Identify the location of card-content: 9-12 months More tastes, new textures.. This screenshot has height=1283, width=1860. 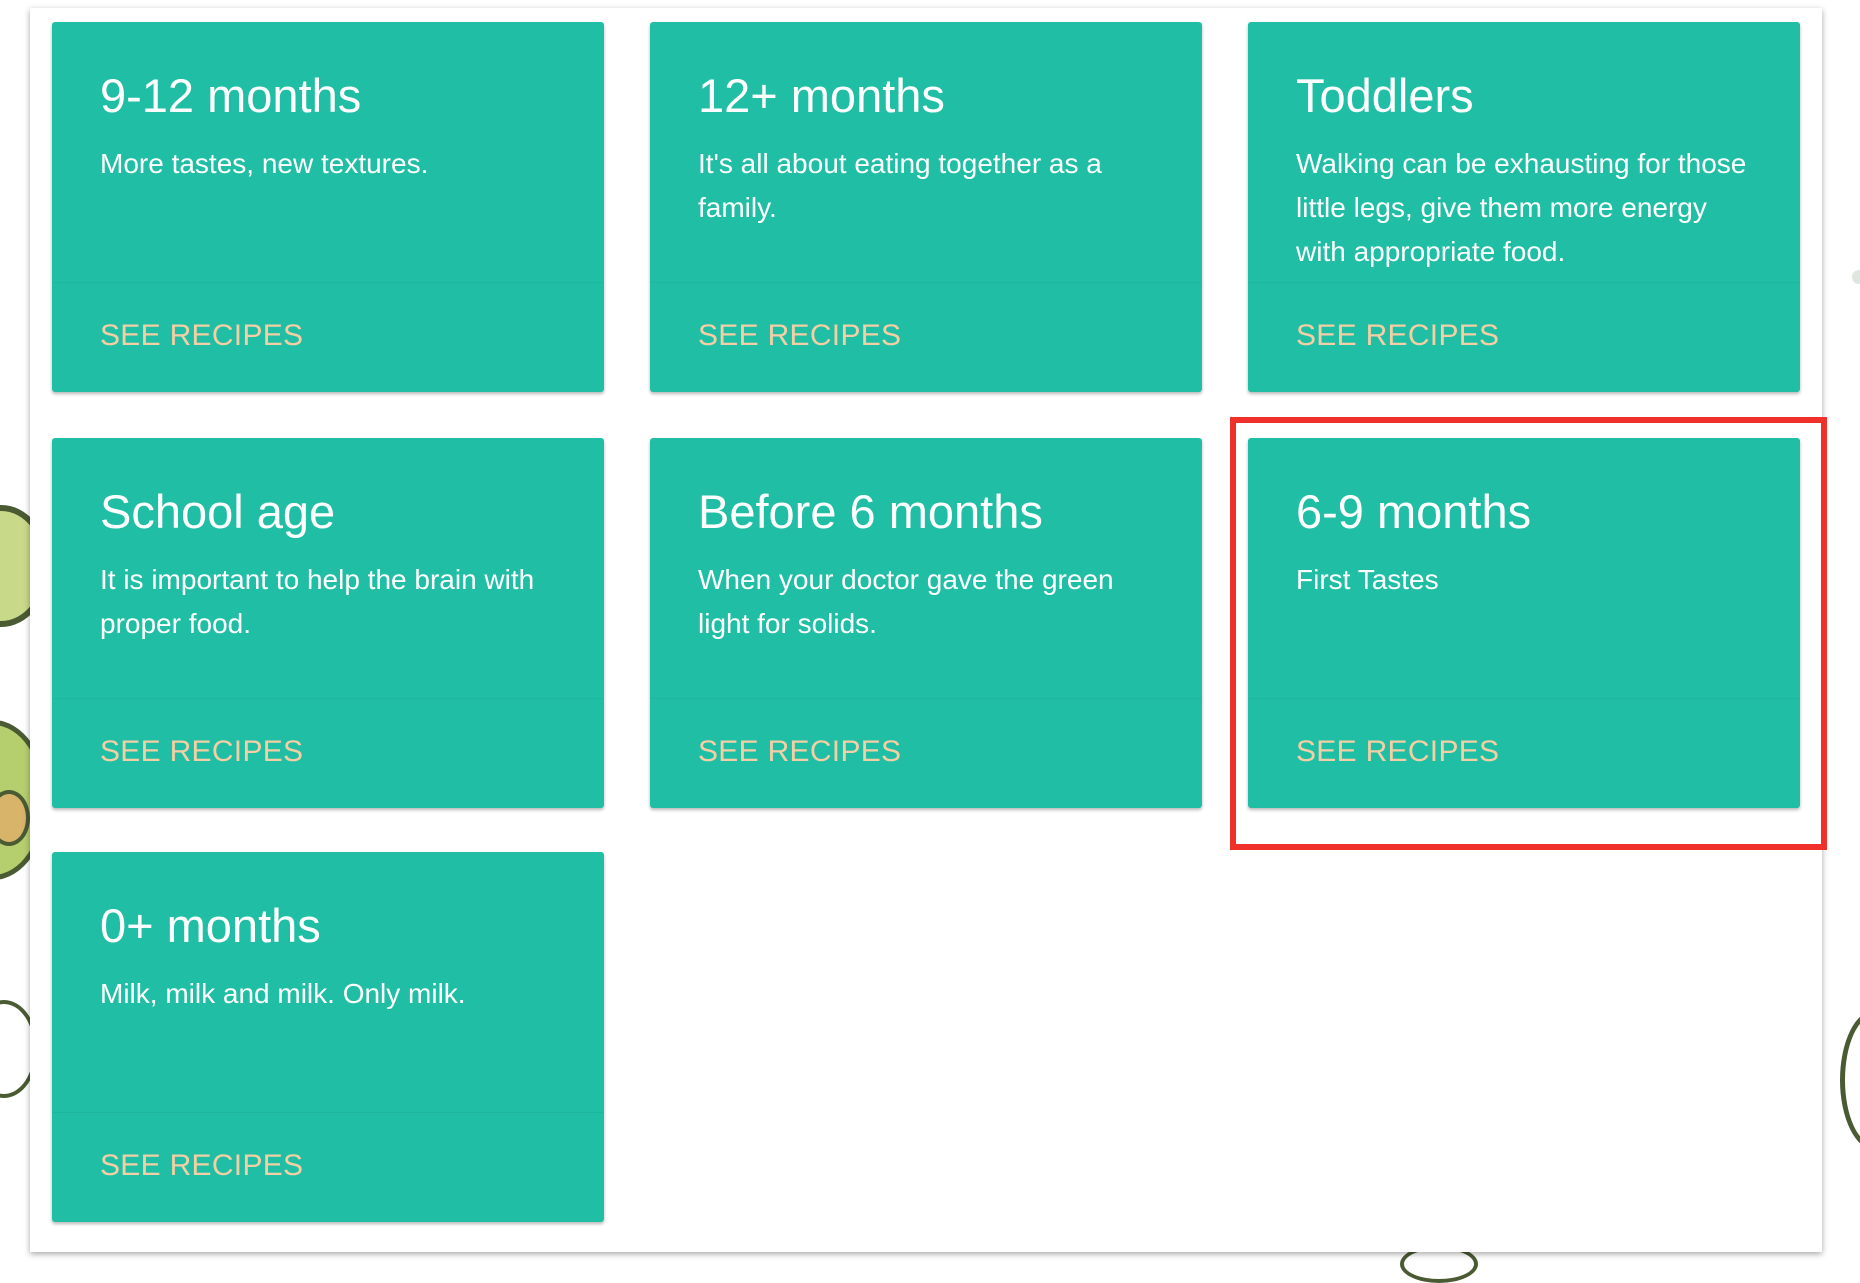
(328, 152).